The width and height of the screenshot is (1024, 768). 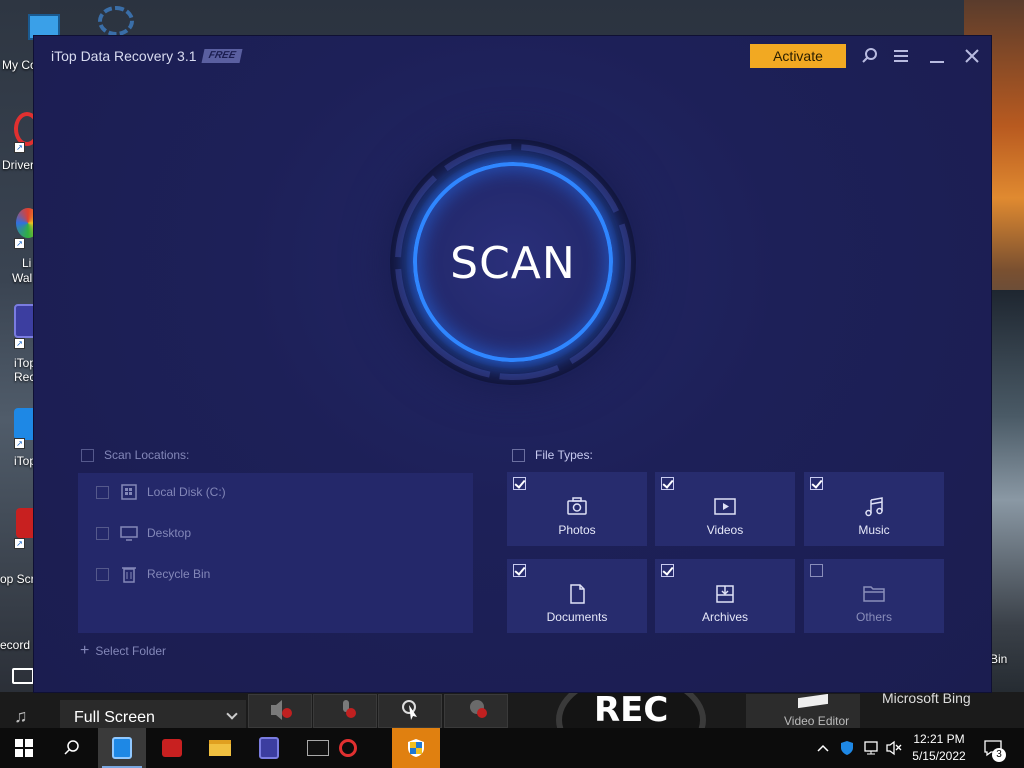 I want to click on file-type-label: Archives, so click(x=724, y=617).